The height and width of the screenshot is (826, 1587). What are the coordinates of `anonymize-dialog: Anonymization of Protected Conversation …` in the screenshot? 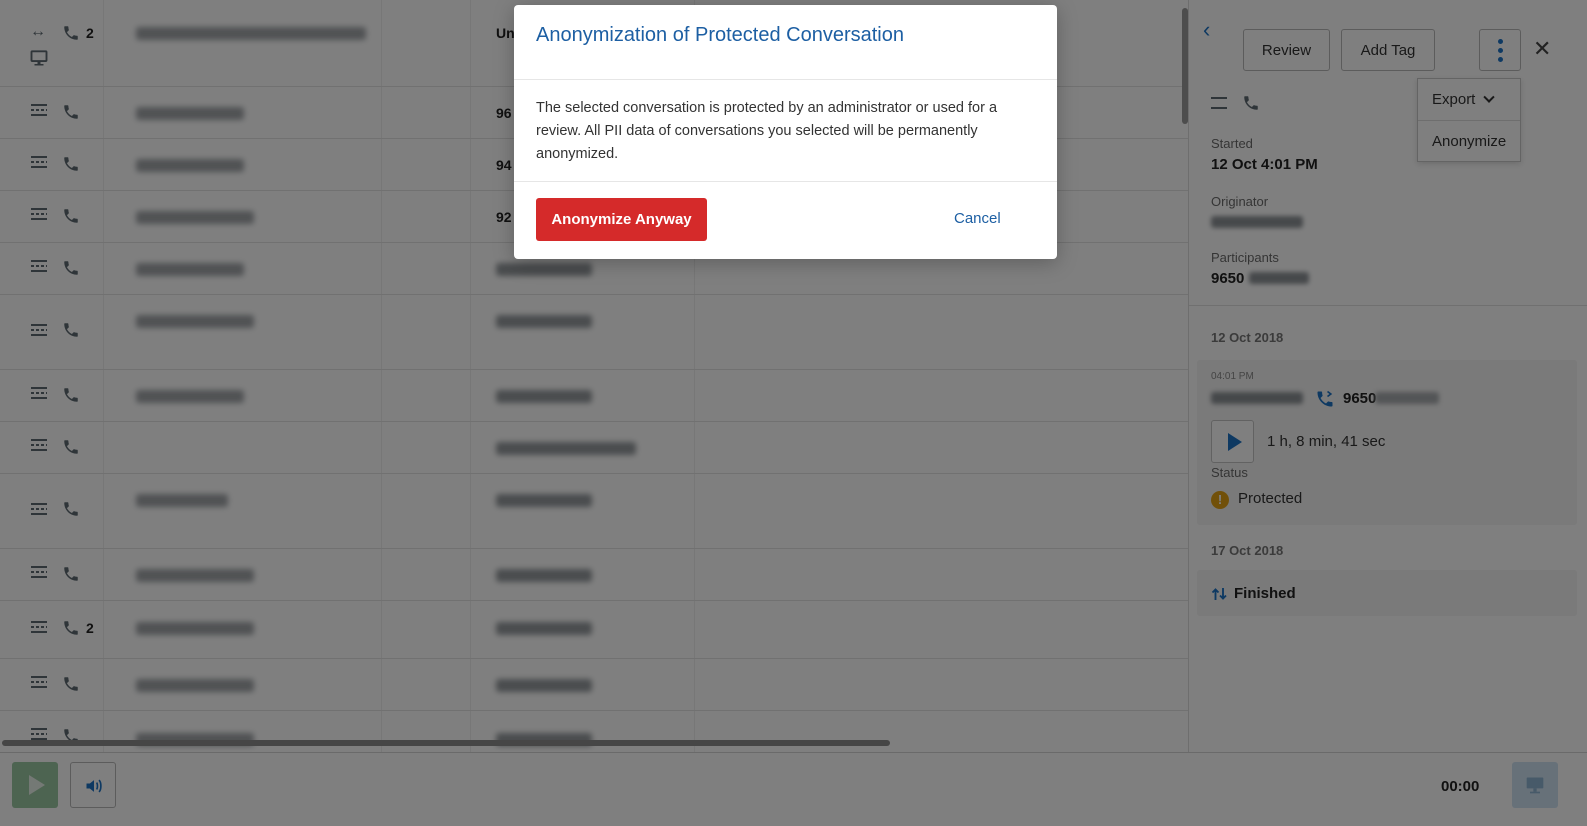 It's located at (785, 132).